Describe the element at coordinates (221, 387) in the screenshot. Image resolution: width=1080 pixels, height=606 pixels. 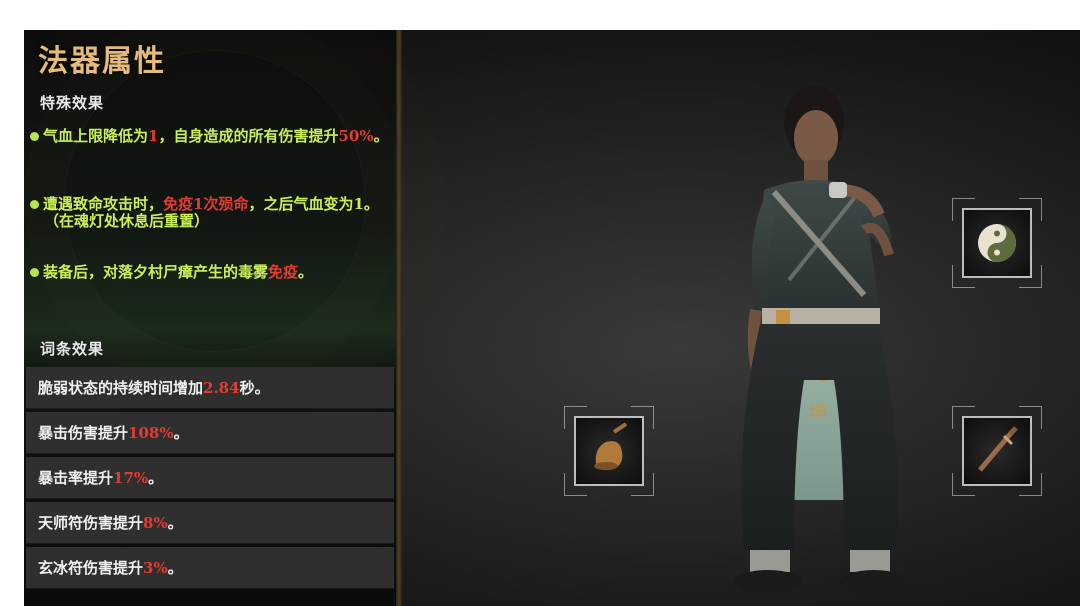
I see `affix-value: 2.84` at that location.